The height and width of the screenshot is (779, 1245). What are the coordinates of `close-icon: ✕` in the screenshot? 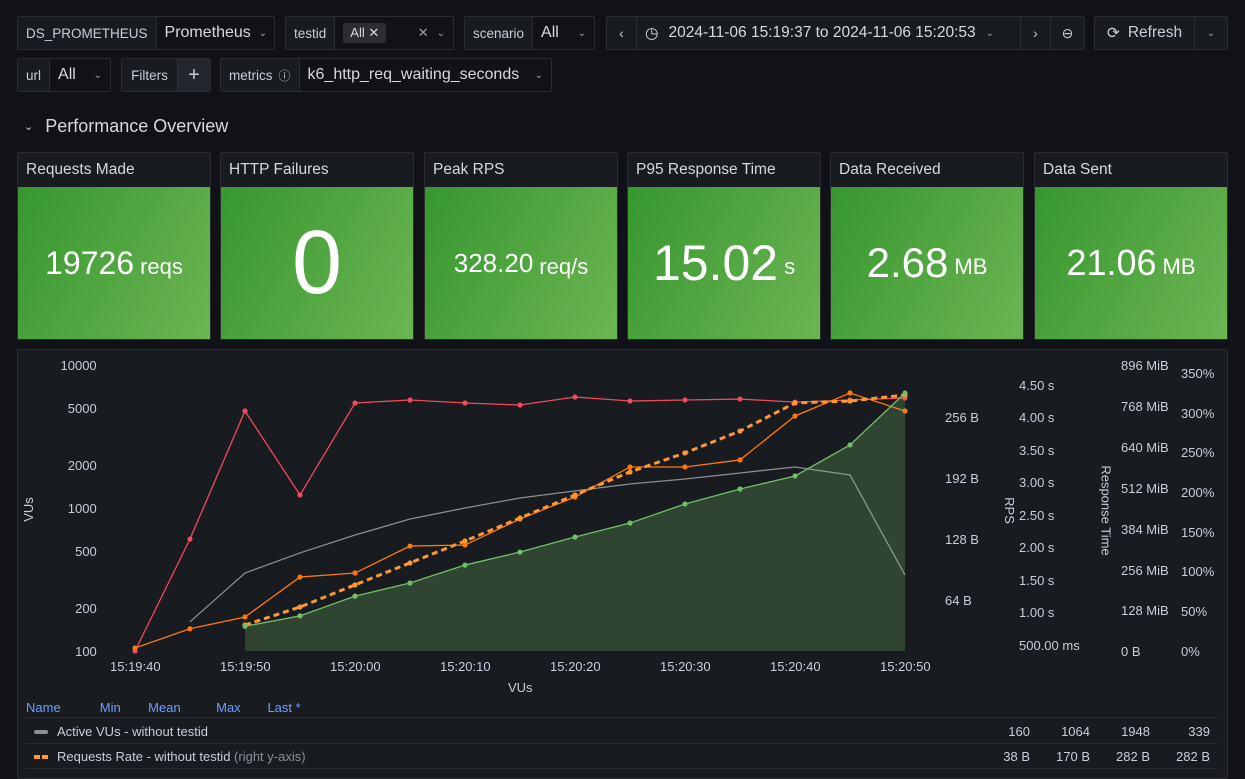 It's located at (373, 32).